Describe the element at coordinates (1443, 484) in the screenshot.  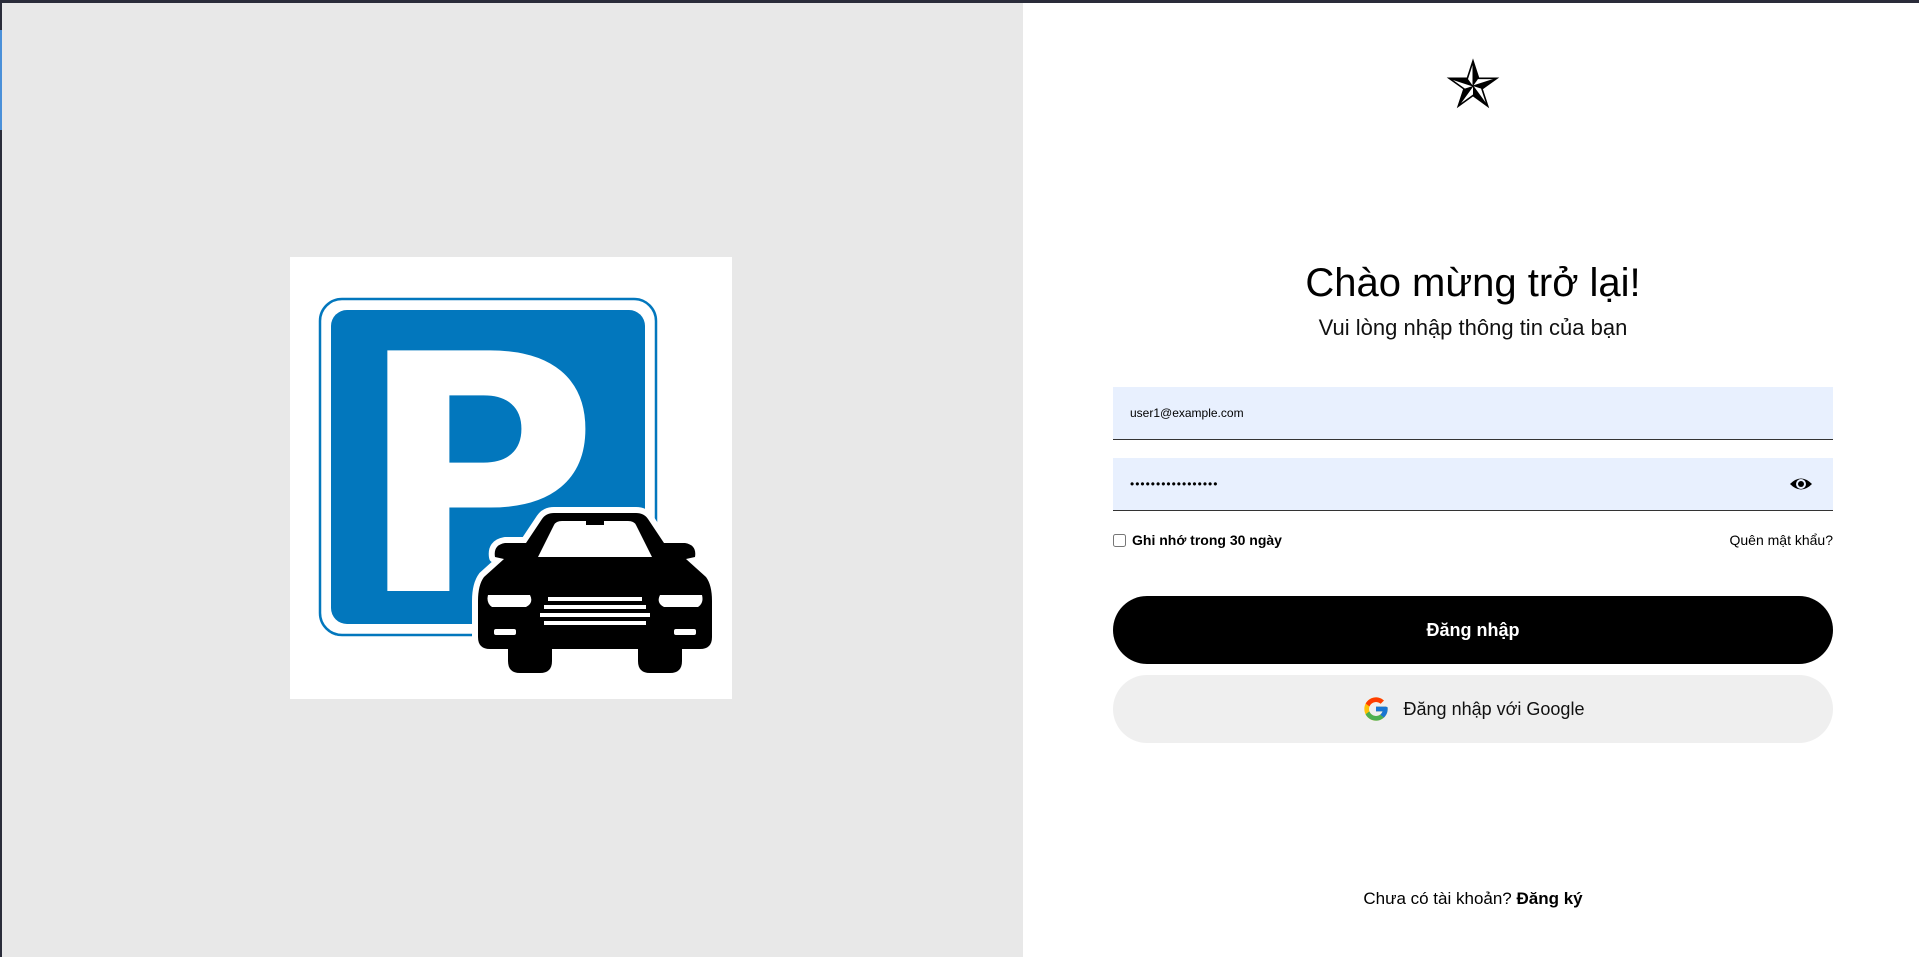
I see `password-field` at that location.